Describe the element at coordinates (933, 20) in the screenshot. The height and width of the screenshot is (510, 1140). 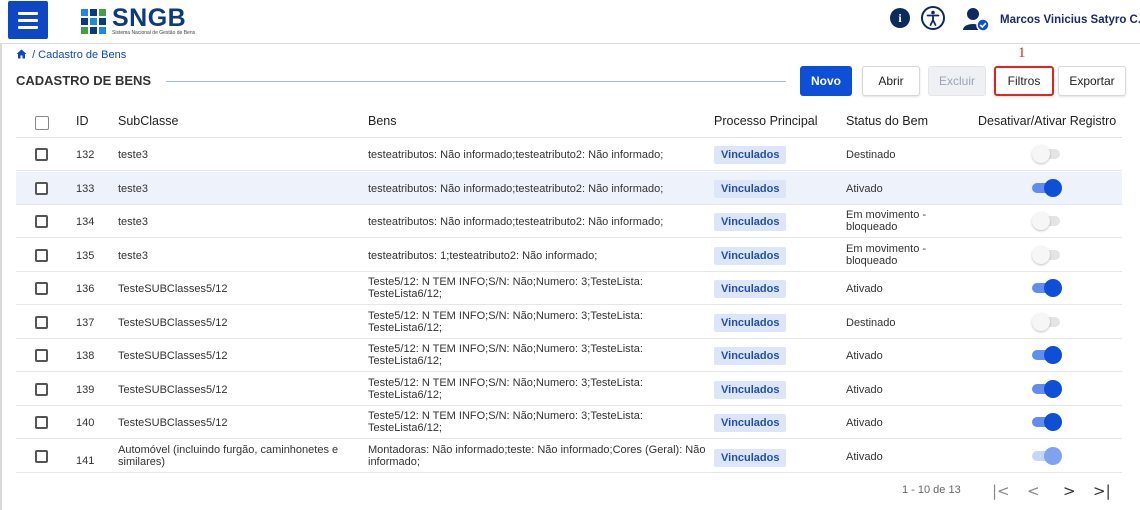
I see `accessibility-icon` at that location.